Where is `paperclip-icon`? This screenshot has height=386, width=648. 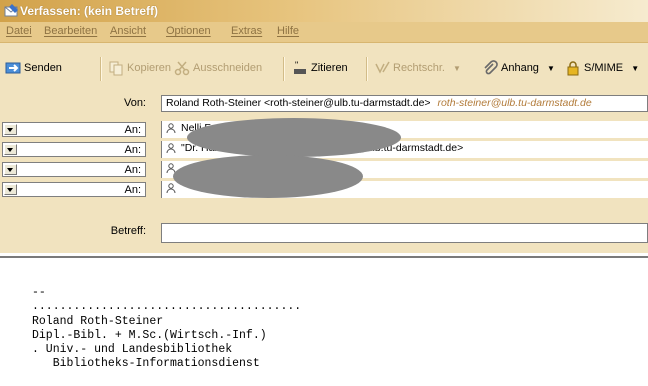 paperclip-icon is located at coordinates (491, 67).